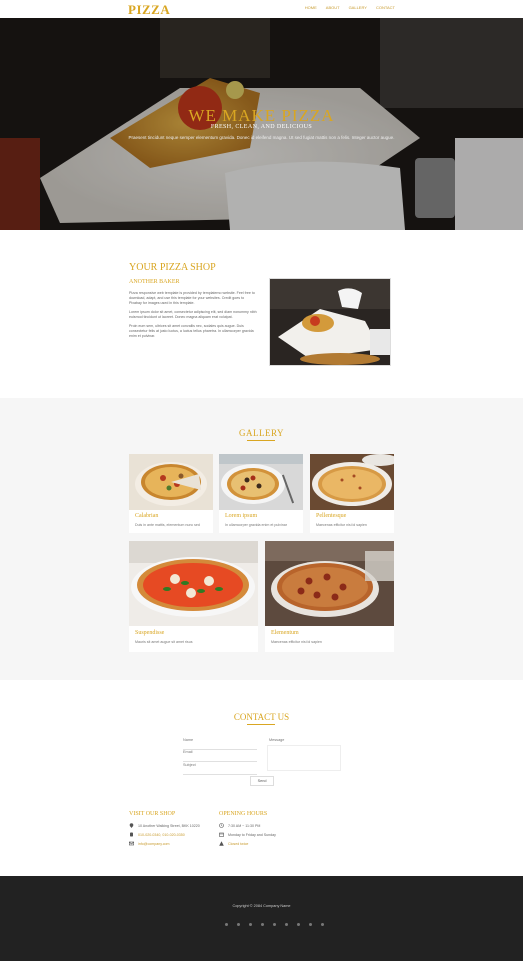 The image size is (523, 961). What do you see at coordinates (261, 433) in the screenshot?
I see `gallery-title: GALLERY` at bounding box center [261, 433].